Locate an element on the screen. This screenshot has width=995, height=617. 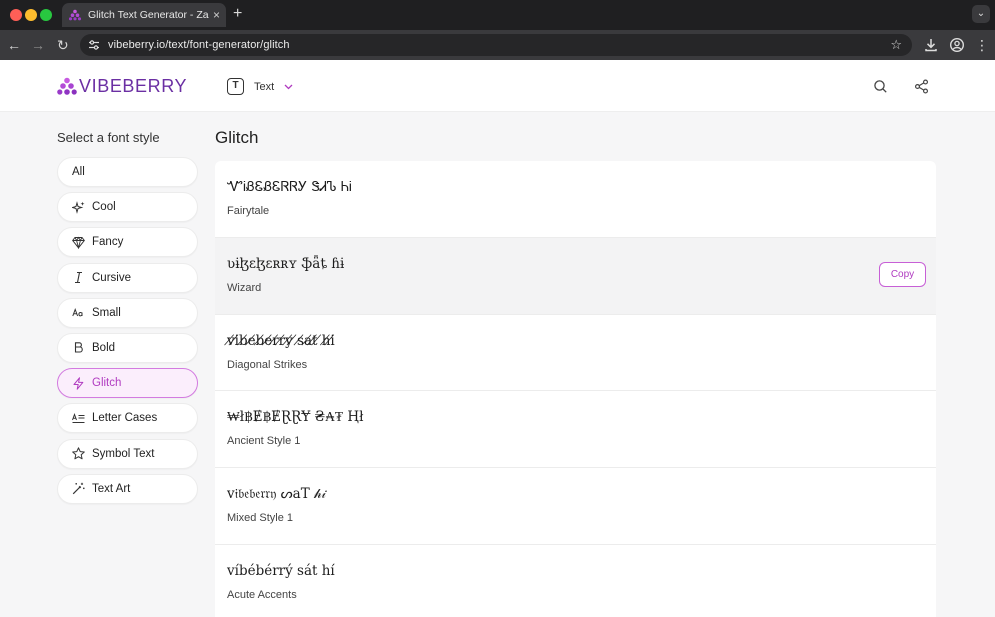
logo-text: VIBEBERRY is located at coordinates (133, 86).